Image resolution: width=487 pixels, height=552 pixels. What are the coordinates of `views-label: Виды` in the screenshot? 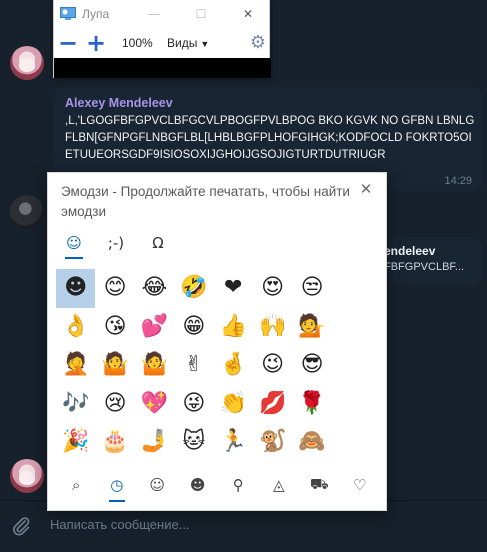 It's located at (182, 43).